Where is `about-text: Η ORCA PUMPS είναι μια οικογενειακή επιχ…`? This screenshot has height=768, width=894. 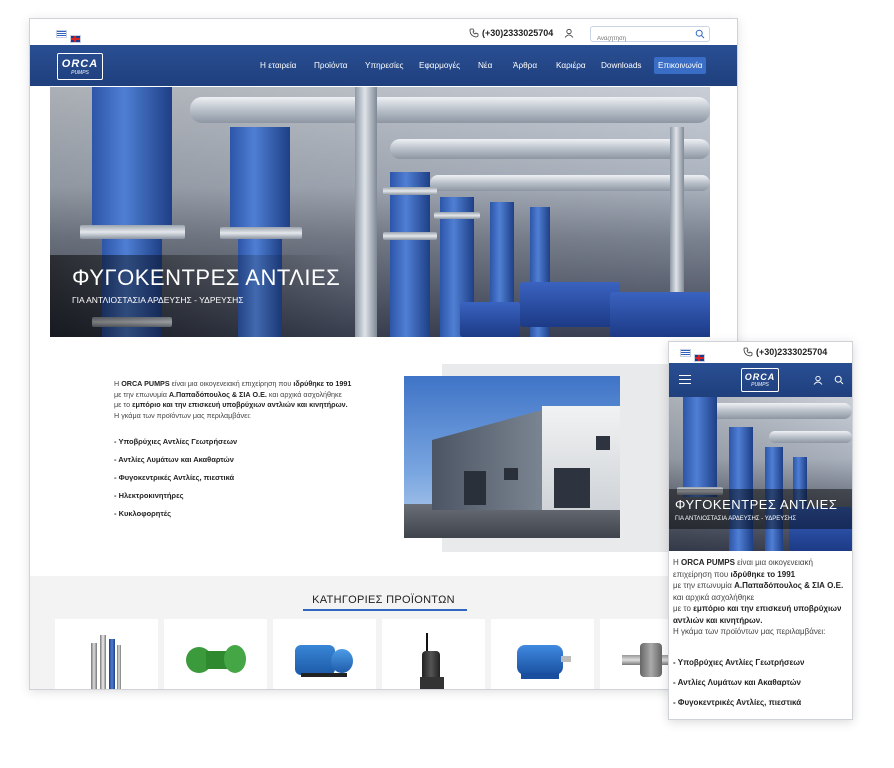 about-text: Η ORCA PUMPS είναι μια οικογενειακή επιχ… is located at coordinates (233, 399).